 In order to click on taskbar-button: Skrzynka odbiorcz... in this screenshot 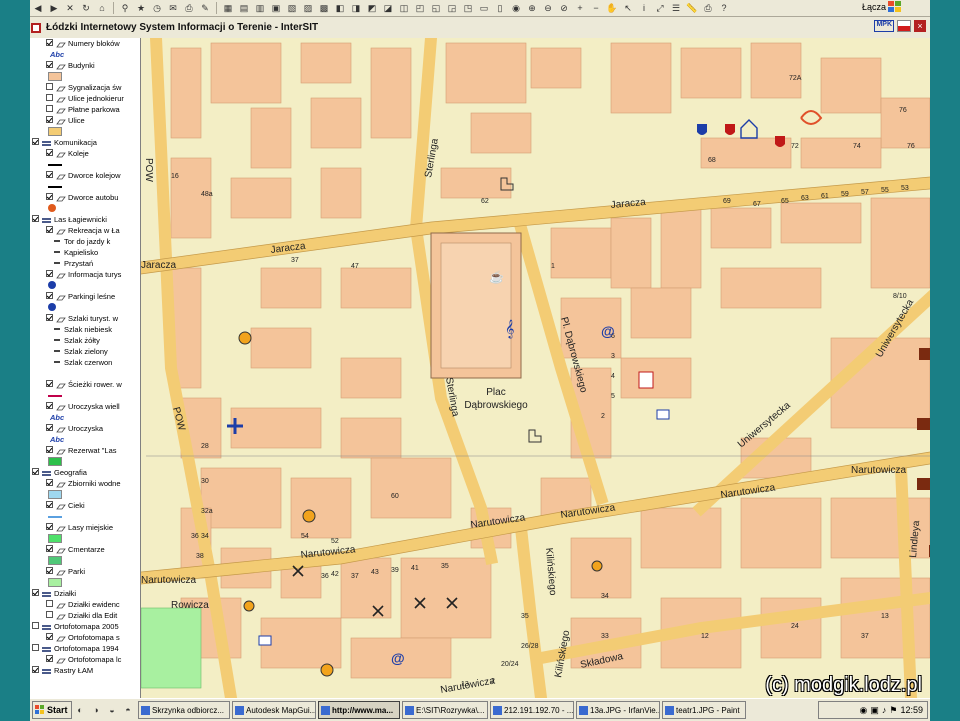, I will do `click(184, 710)`.